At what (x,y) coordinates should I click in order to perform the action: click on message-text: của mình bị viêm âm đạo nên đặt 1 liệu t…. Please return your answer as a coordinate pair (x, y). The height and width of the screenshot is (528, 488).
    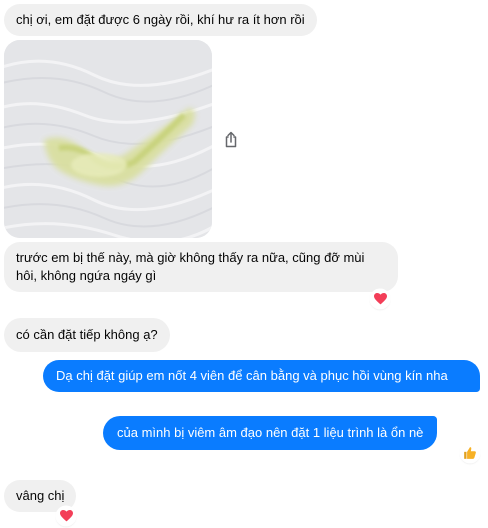
    Looking at the image, I should click on (270, 432).